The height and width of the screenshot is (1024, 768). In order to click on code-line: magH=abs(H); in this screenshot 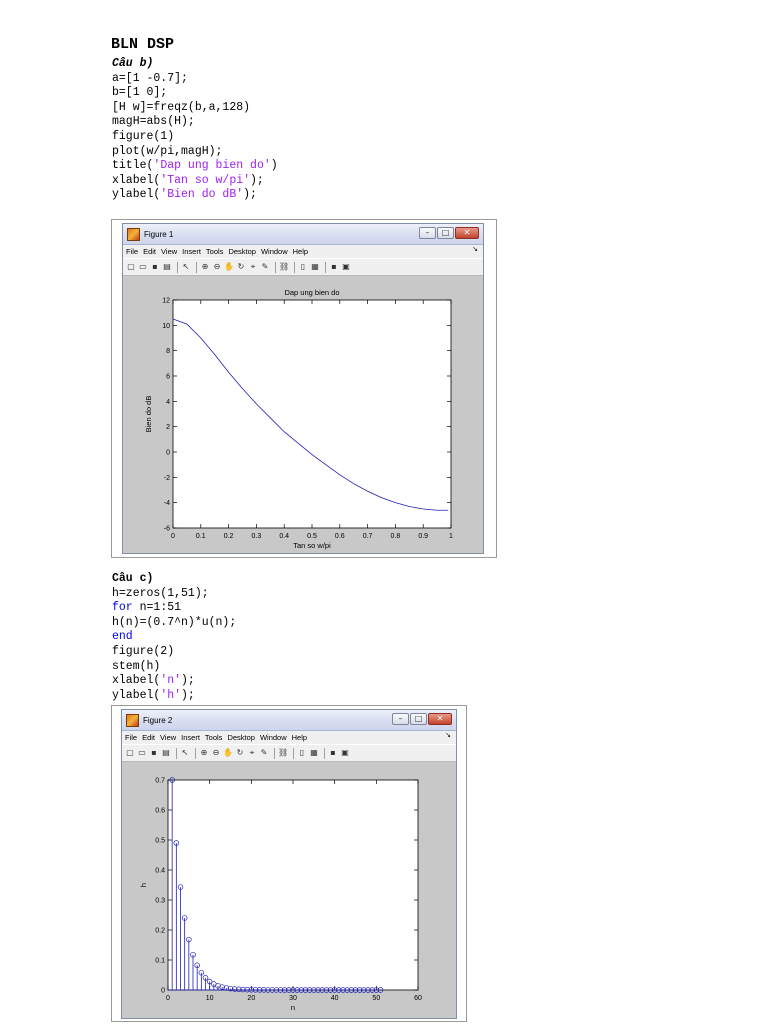, I will do `click(195, 122)`.